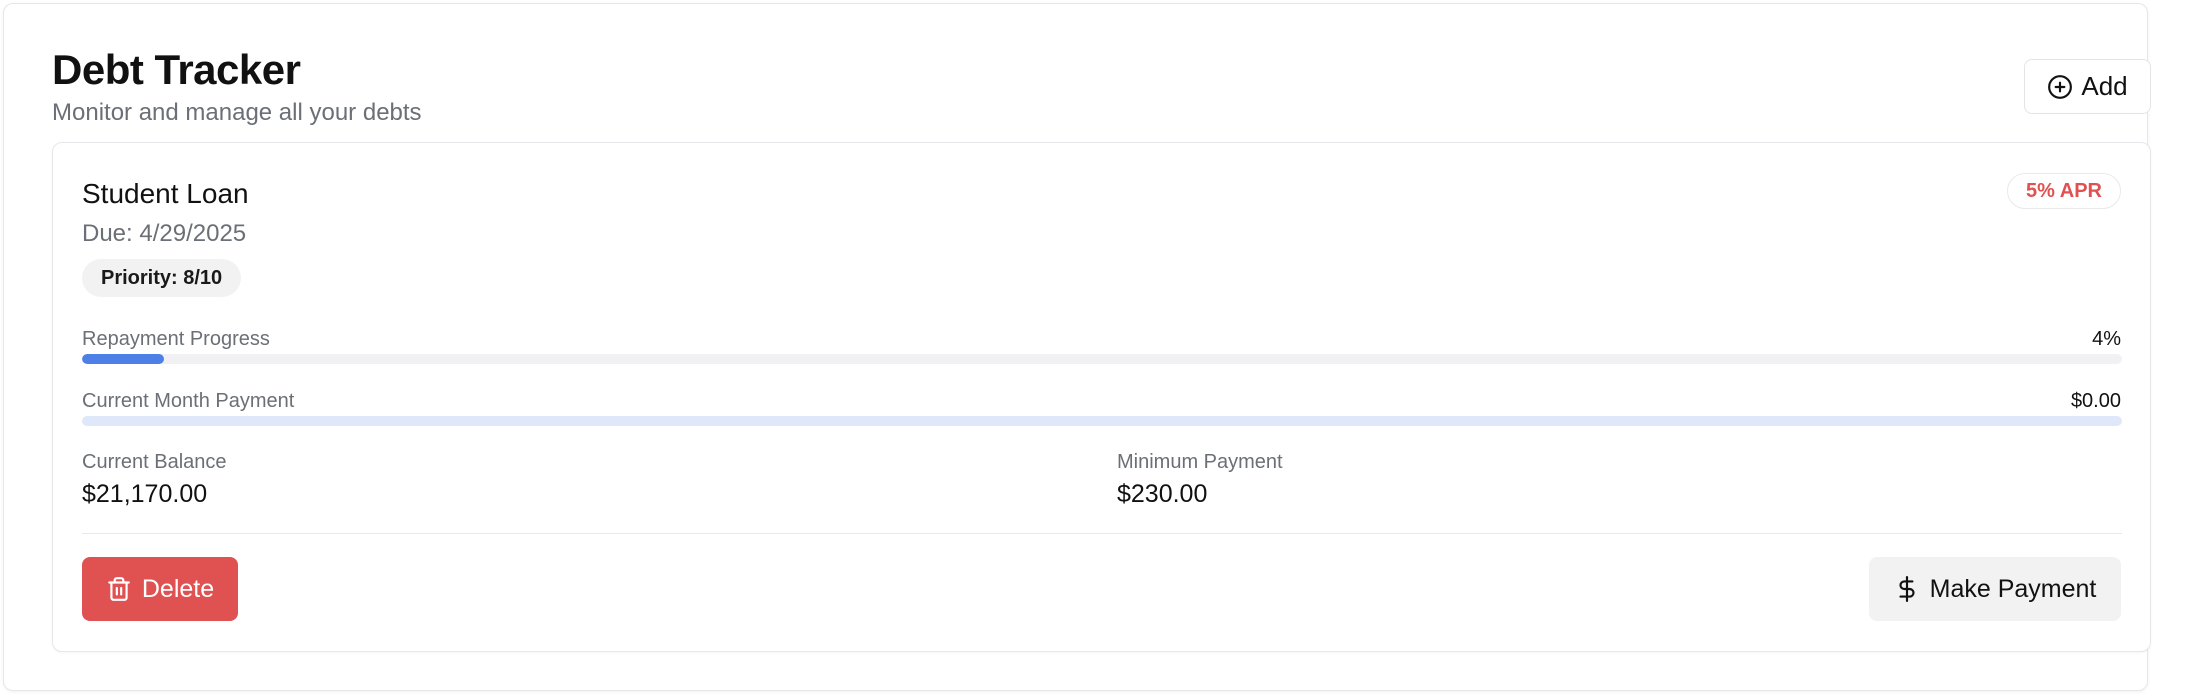 The height and width of the screenshot is (696, 2202). What do you see at coordinates (1200, 462) in the screenshot?
I see `minimum-payment-label: Minimum Payment` at bounding box center [1200, 462].